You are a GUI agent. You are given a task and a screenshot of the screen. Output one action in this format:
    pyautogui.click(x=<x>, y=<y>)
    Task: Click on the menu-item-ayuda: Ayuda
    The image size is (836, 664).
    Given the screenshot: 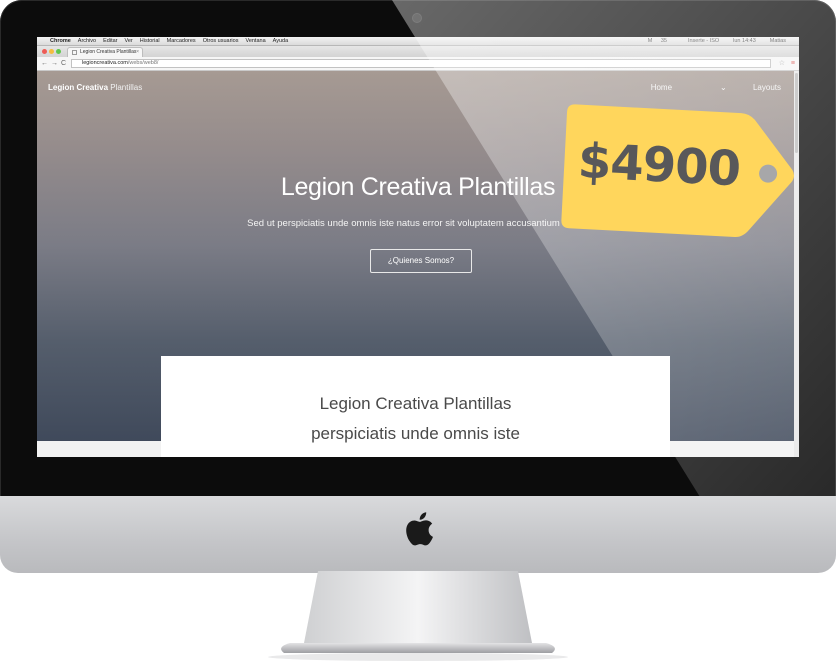 What is the action you would take?
    pyautogui.click(x=281, y=41)
    